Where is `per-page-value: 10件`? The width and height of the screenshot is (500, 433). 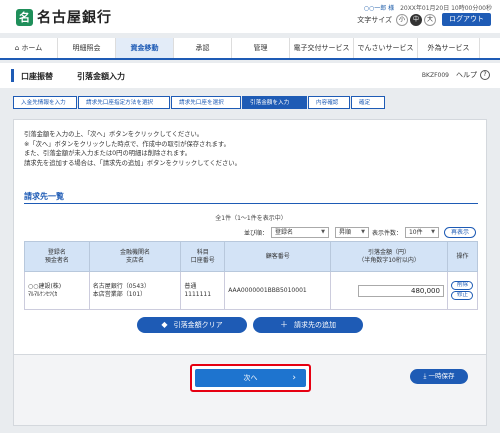 per-page-value: 10件 is located at coordinates (415, 232).